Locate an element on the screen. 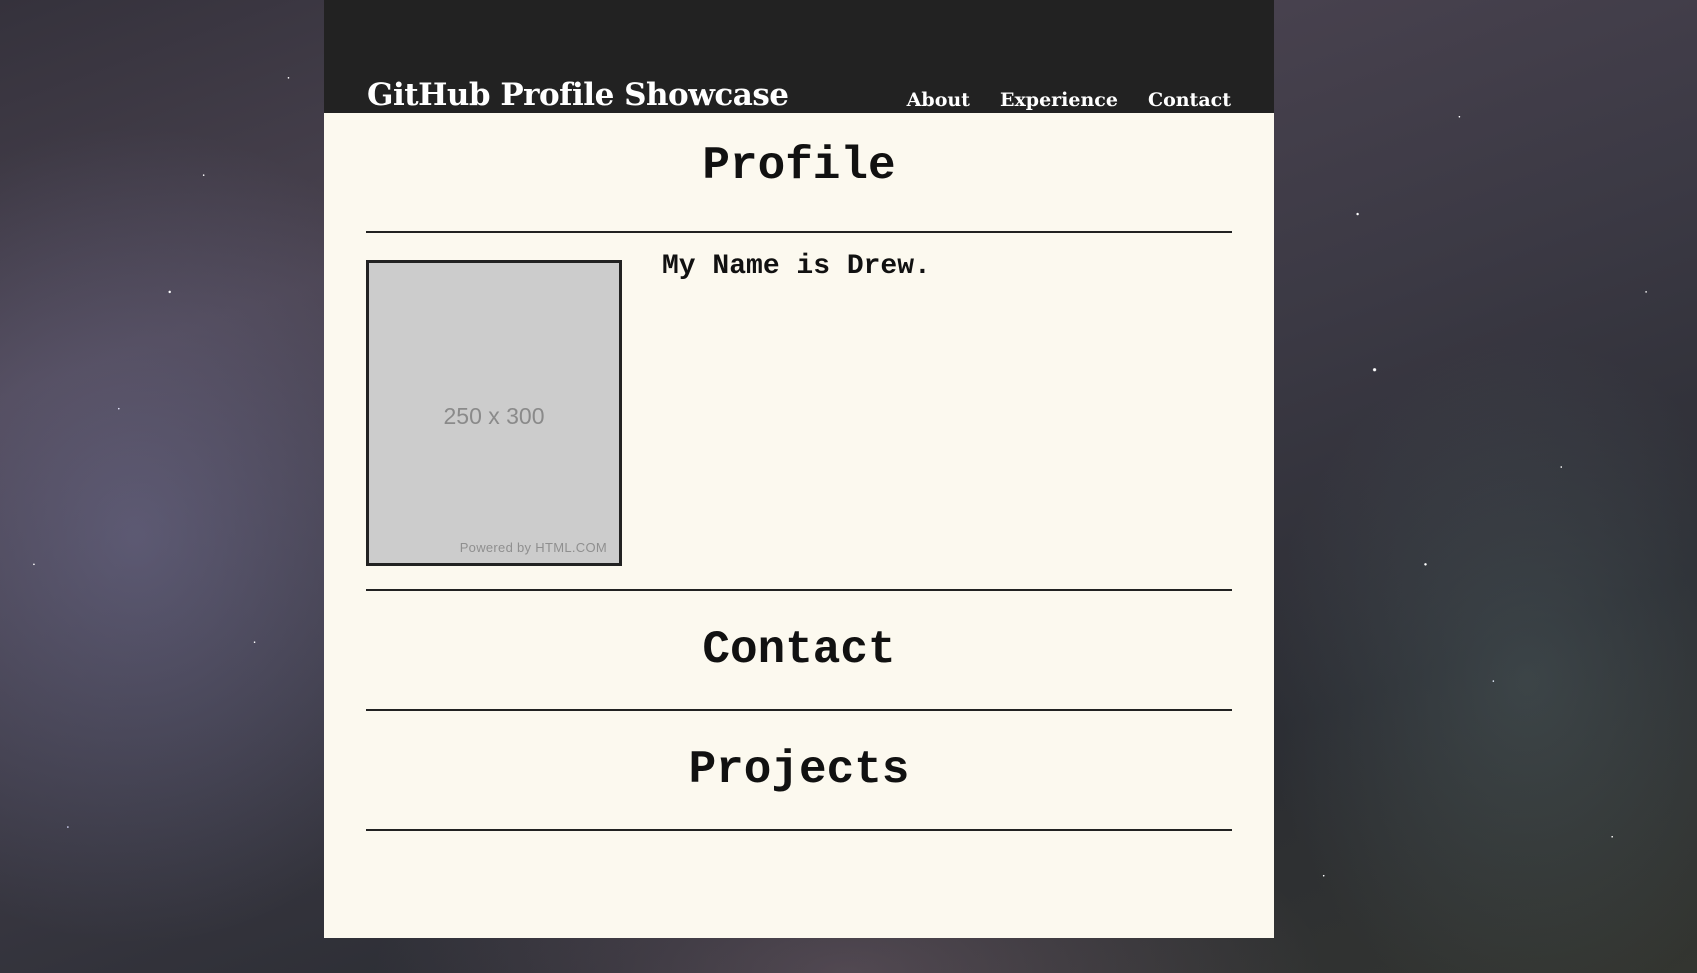  nav-link-about: About is located at coordinates (938, 100).